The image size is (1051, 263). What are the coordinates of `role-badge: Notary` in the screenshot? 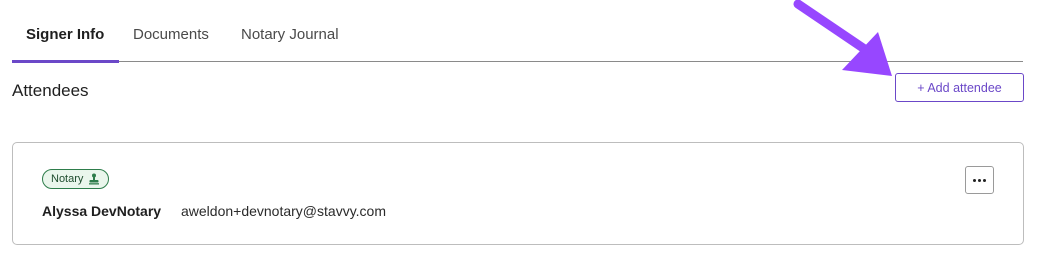 It's located at (76, 179).